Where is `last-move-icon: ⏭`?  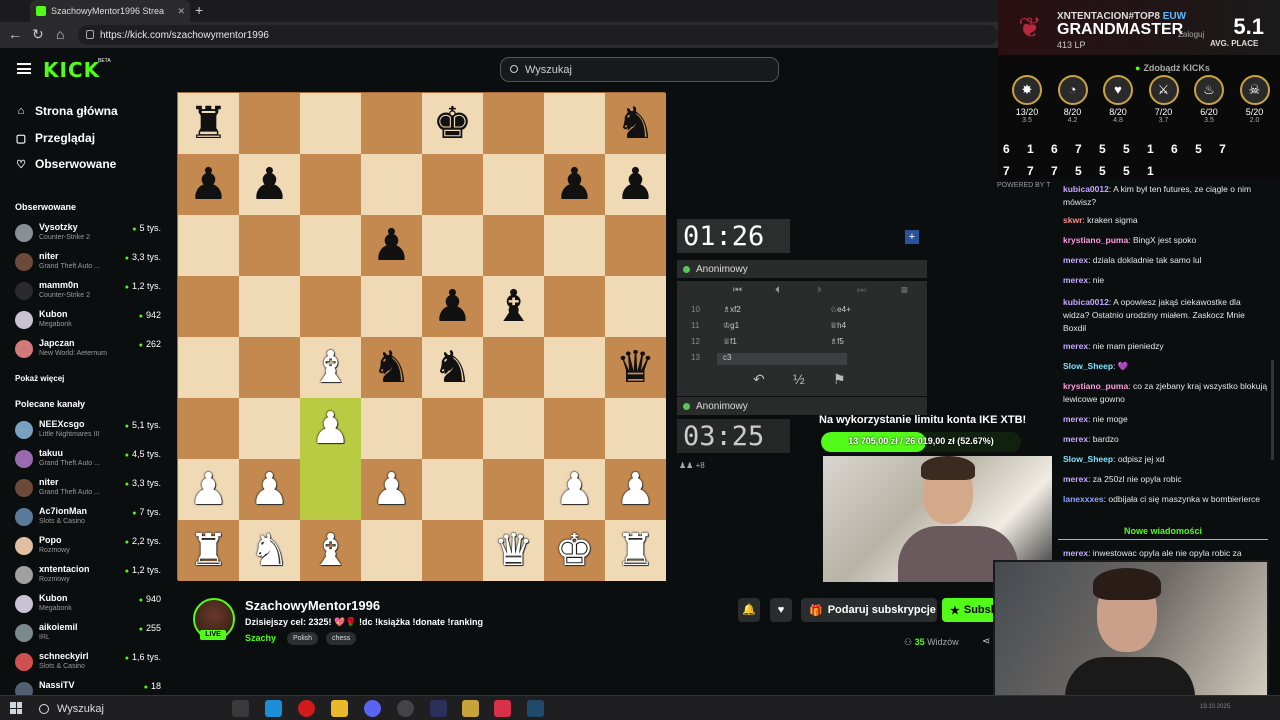 last-move-icon: ⏭ is located at coordinates (861, 290).